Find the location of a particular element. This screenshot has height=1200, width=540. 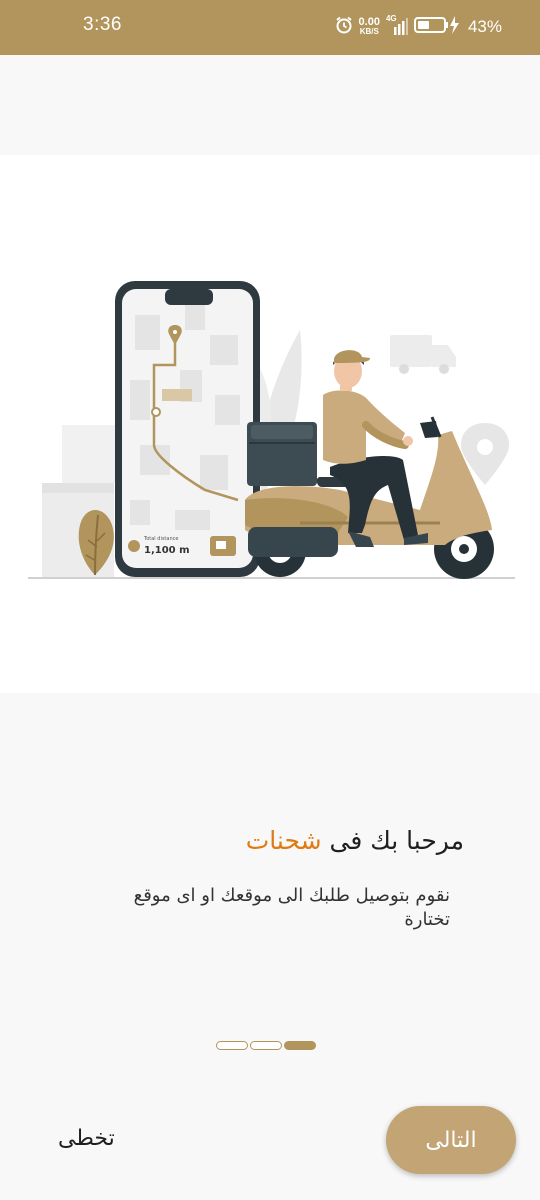

onboarding-title: مرحبا بك فى شحنات is located at coordinates (355, 840).